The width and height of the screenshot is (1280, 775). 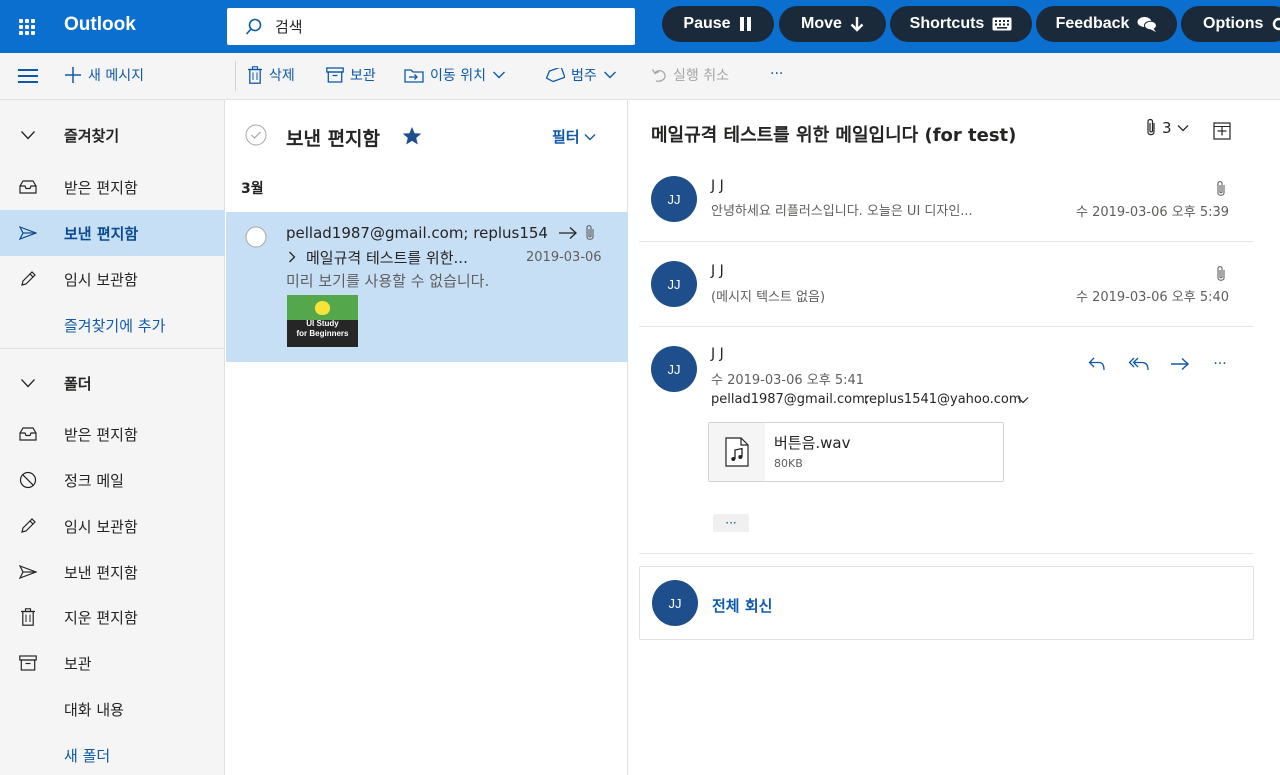 I want to click on shortcuts-button: Shortcuts, so click(x=961, y=24).